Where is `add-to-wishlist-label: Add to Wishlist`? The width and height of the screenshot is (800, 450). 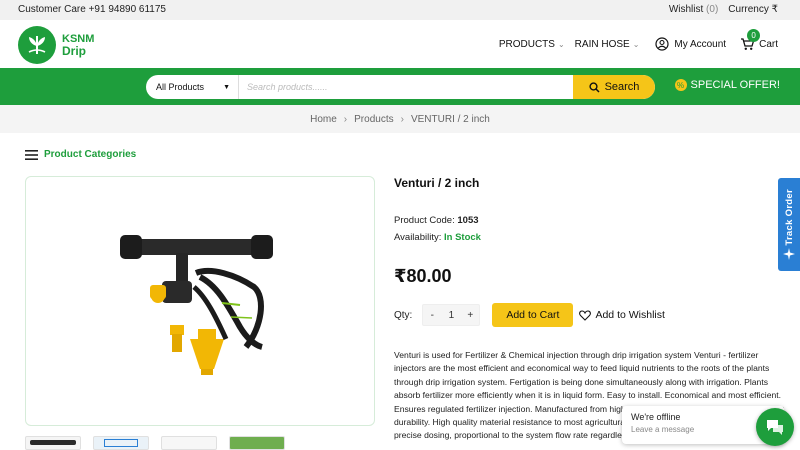 add-to-wishlist-label: Add to Wishlist is located at coordinates (630, 315).